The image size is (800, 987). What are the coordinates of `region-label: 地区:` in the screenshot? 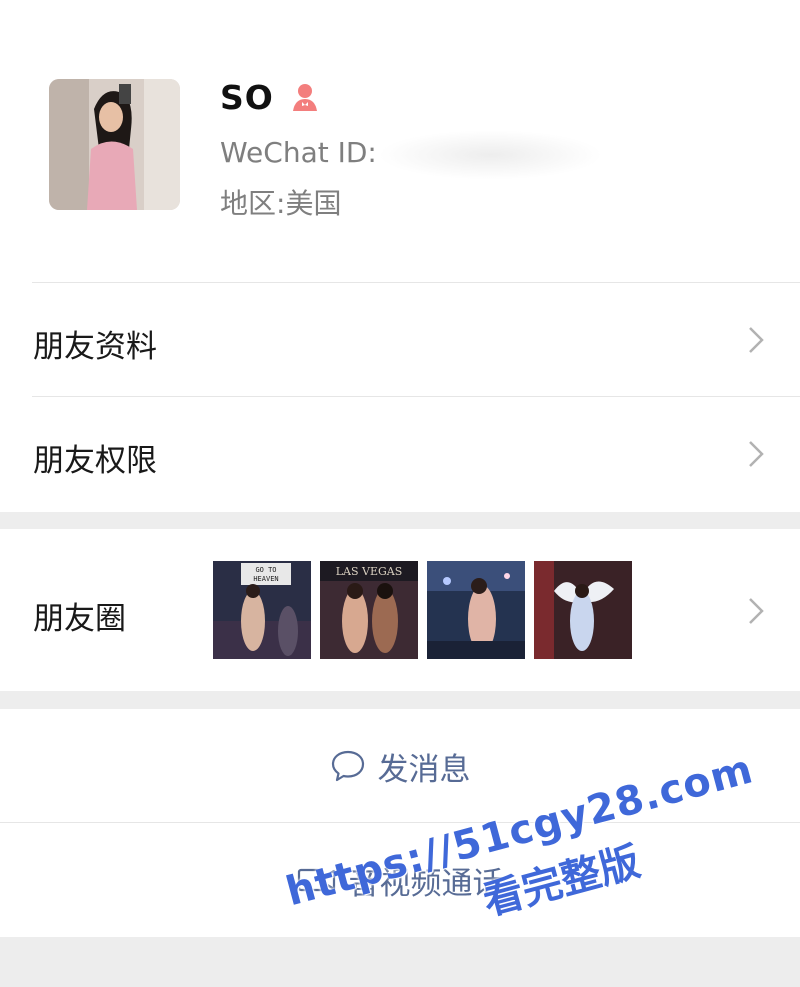 It's located at (253, 203).